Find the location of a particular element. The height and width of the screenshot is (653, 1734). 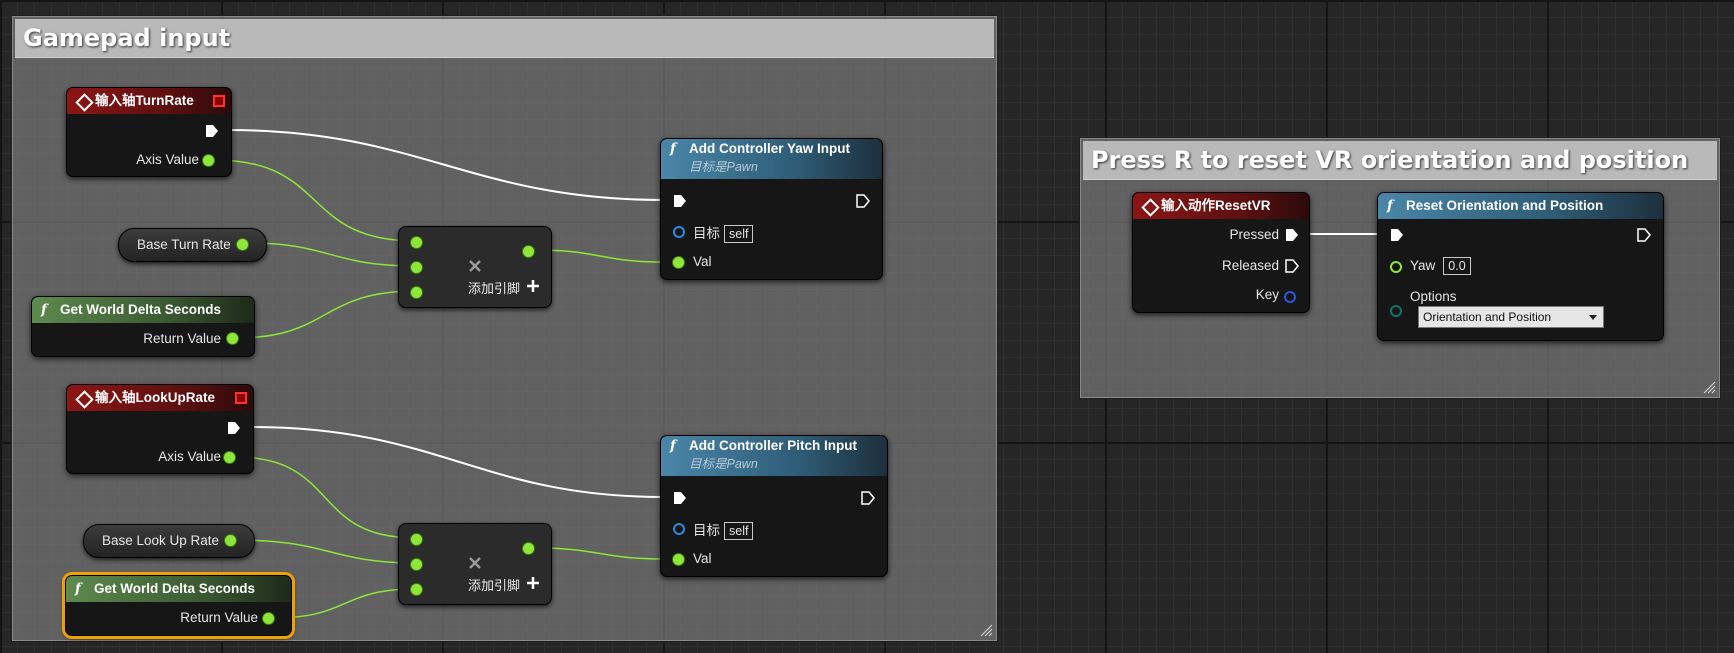

node-header: 输入轴LookUpRate is located at coordinates (160, 398).